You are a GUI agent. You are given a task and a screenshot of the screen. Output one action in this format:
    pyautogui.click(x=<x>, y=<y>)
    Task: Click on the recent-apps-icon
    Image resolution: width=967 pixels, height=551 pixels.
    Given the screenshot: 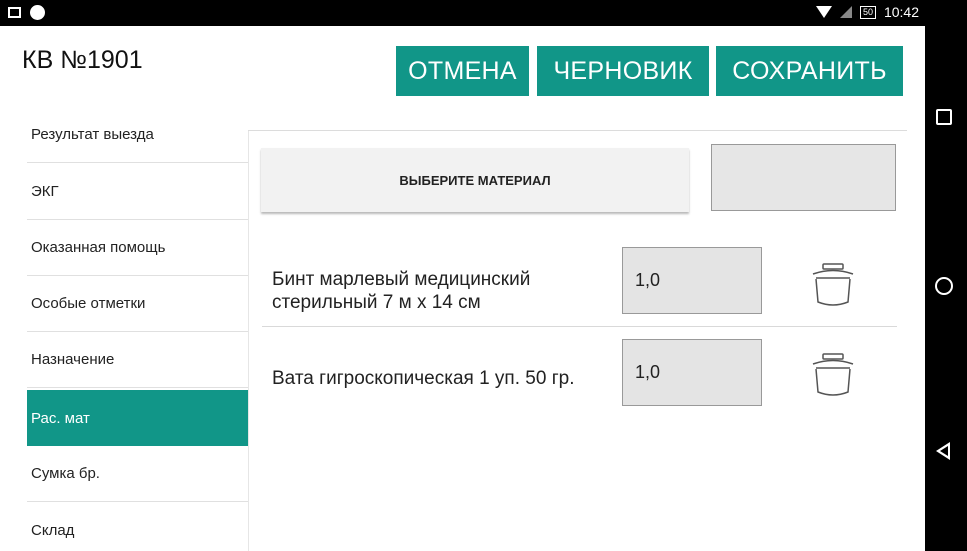 What is the action you would take?
    pyautogui.click(x=944, y=117)
    